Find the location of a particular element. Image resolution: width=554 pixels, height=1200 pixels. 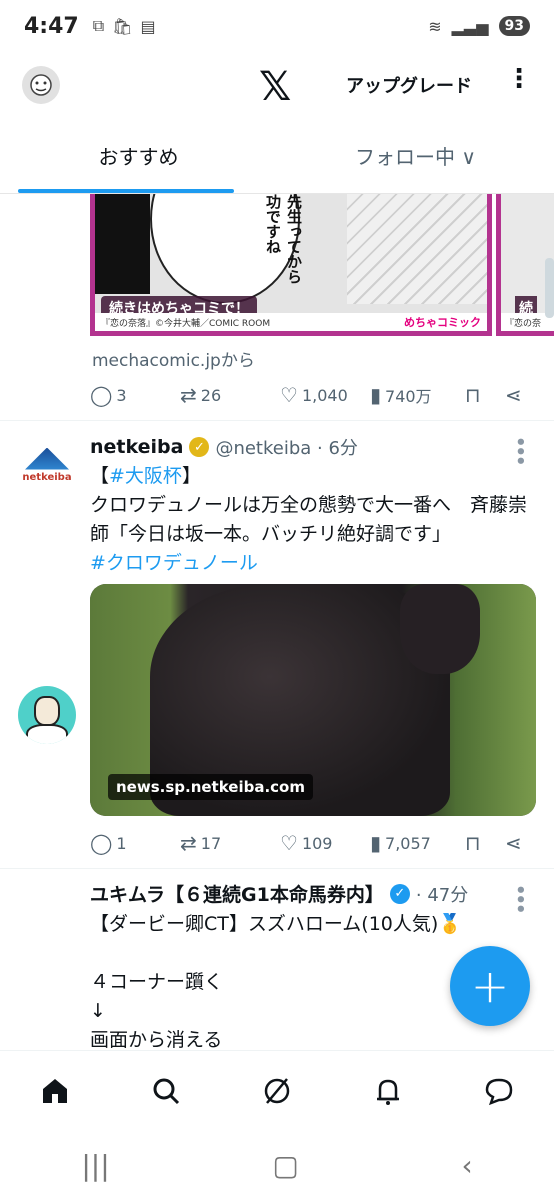

like-count: 109 is located at coordinates (317, 843).